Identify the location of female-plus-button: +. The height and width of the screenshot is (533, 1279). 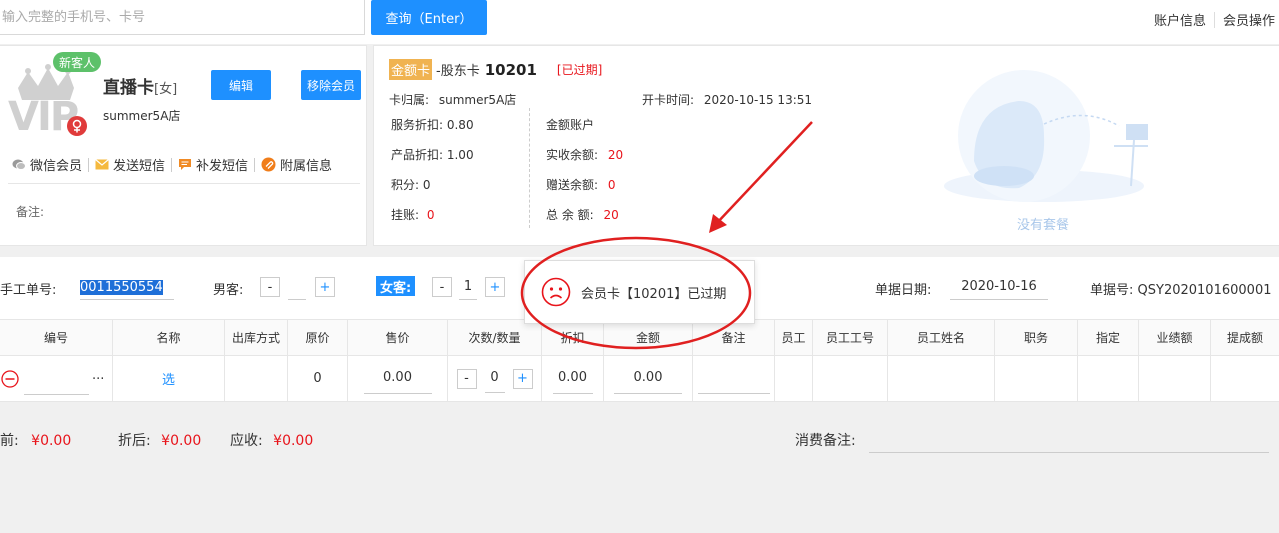
(495, 287).